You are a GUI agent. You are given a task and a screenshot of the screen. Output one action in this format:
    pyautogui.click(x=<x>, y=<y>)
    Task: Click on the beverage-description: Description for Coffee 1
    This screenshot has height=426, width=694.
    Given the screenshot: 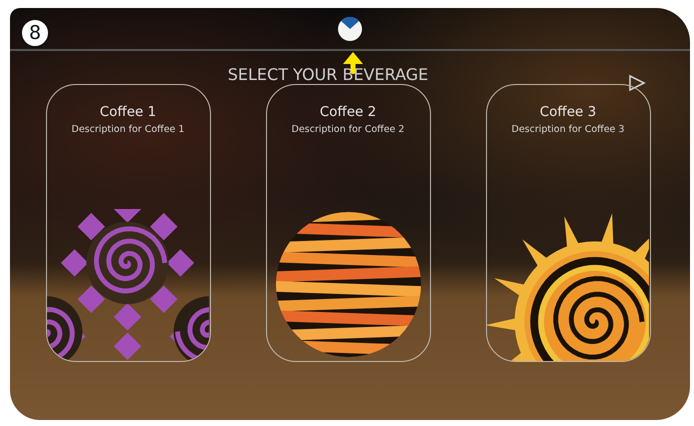 What is the action you would take?
    pyautogui.click(x=128, y=129)
    